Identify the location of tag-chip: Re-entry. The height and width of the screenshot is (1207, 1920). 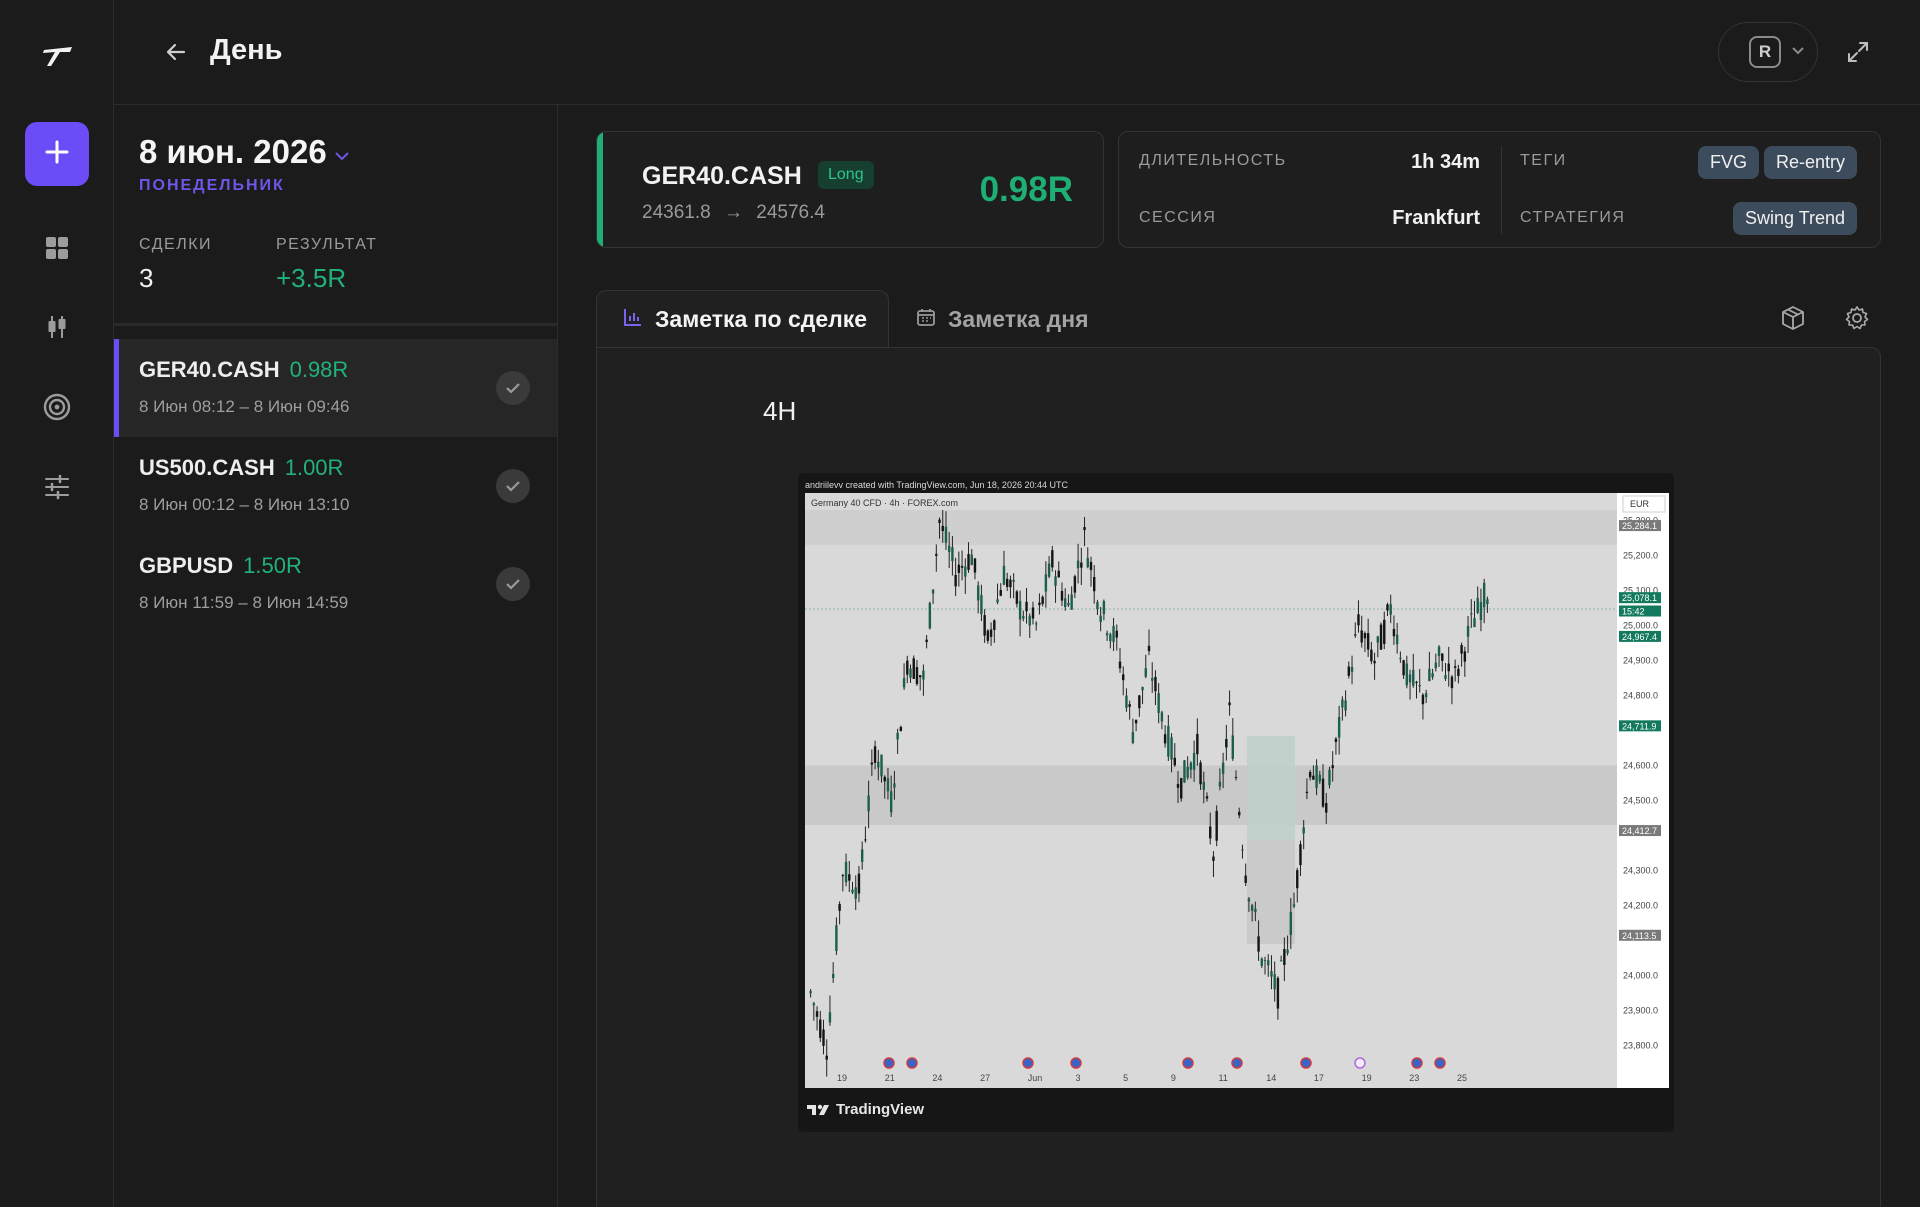
(1811, 162).